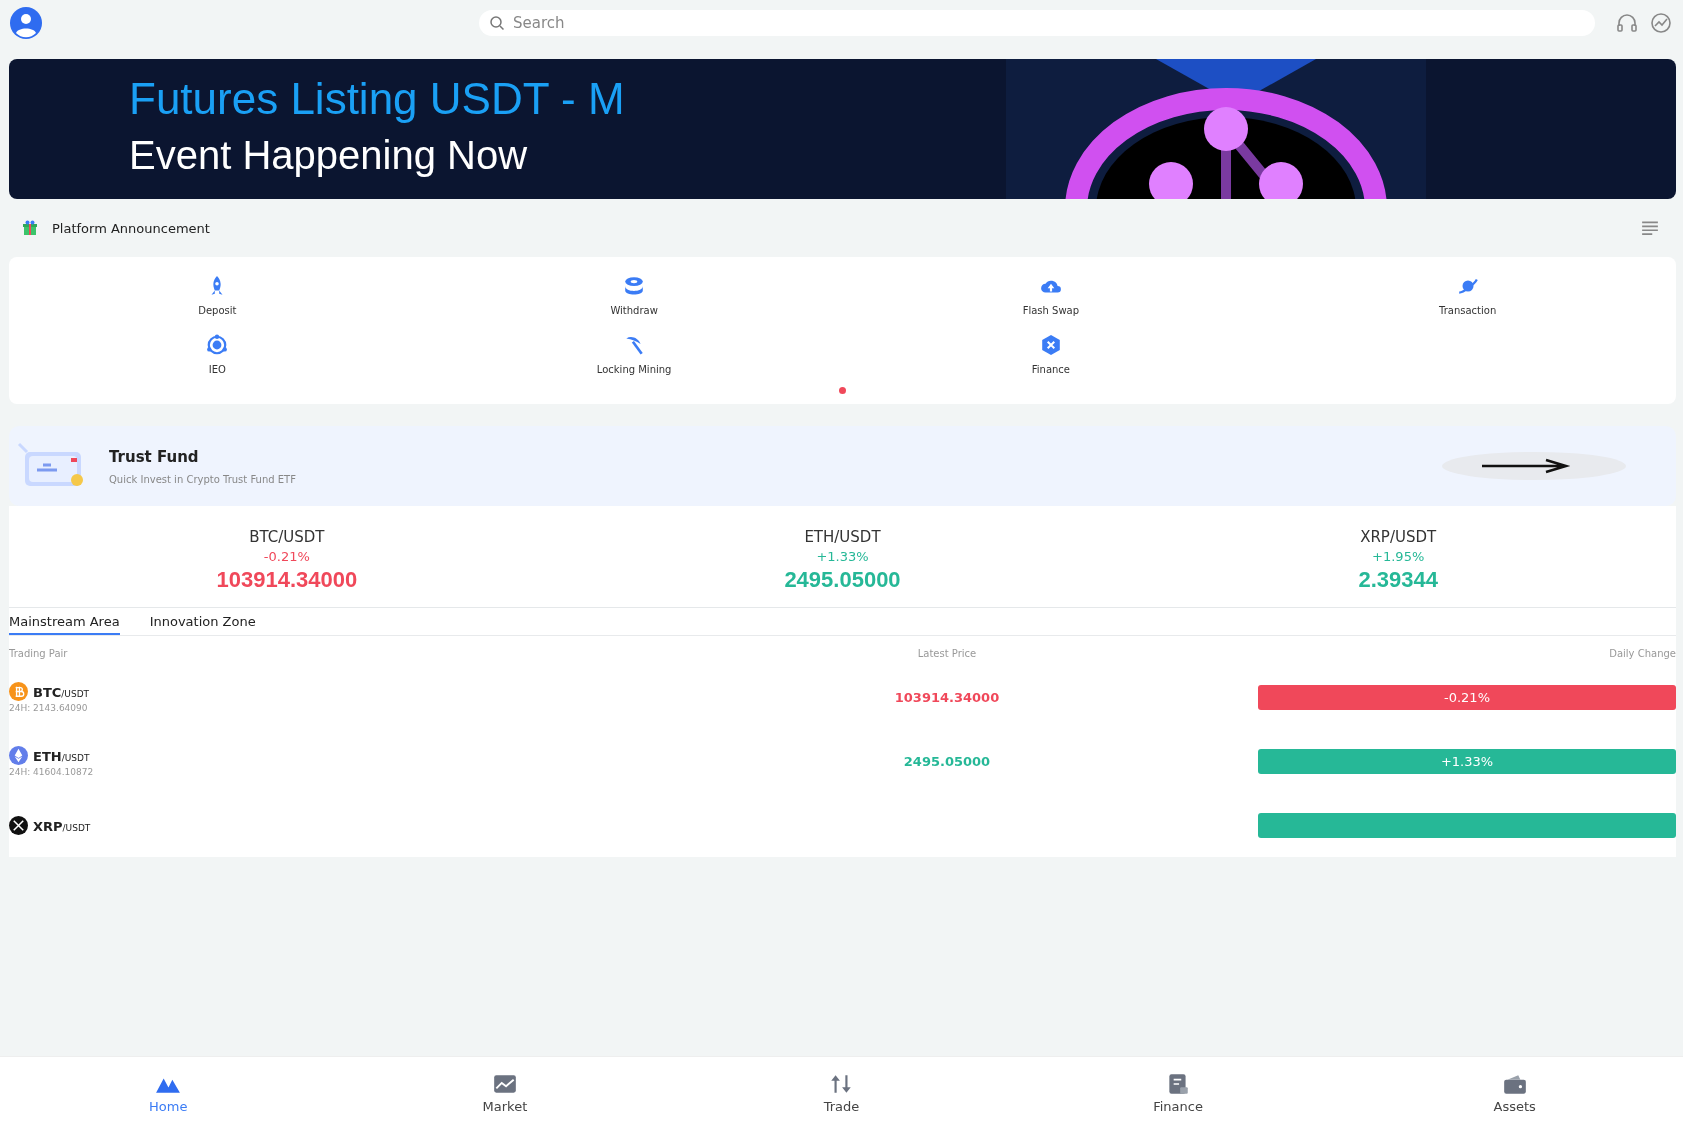 The height and width of the screenshot is (1129, 1683). I want to click on shortcut-label: Withdraw, so click(634, 310).